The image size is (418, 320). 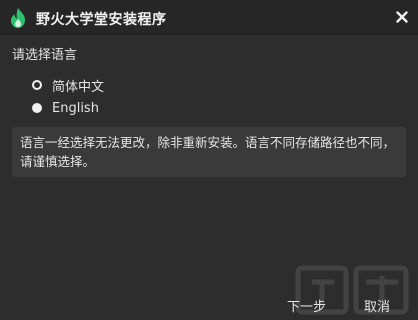 What do you see at coordinates (402, 17) in the screenshot?
I see `close-icon` at bounding box center [402, 17].